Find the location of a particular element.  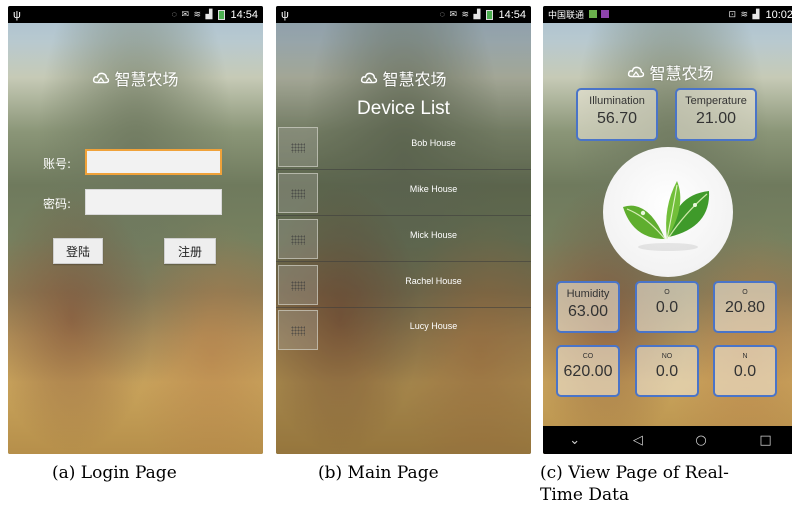

back-icon: ◁ is located at coordinates (638, 440).